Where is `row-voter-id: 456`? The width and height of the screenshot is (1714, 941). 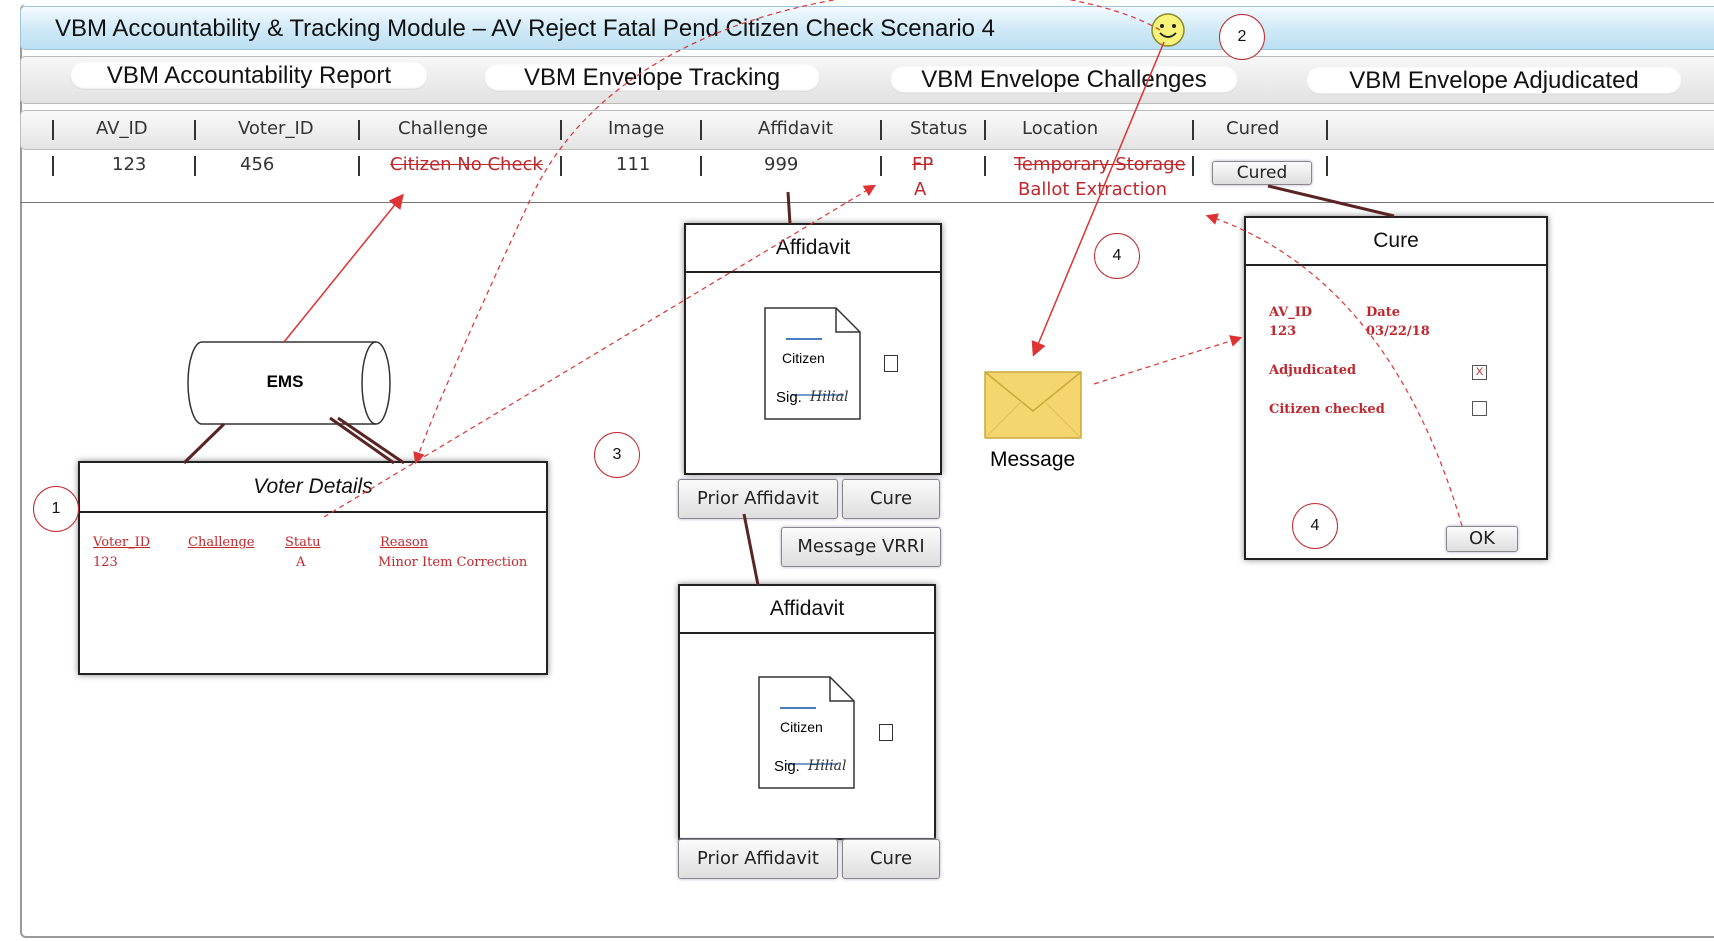
row-voter-id: 456 is located at coordinates (257, 164).